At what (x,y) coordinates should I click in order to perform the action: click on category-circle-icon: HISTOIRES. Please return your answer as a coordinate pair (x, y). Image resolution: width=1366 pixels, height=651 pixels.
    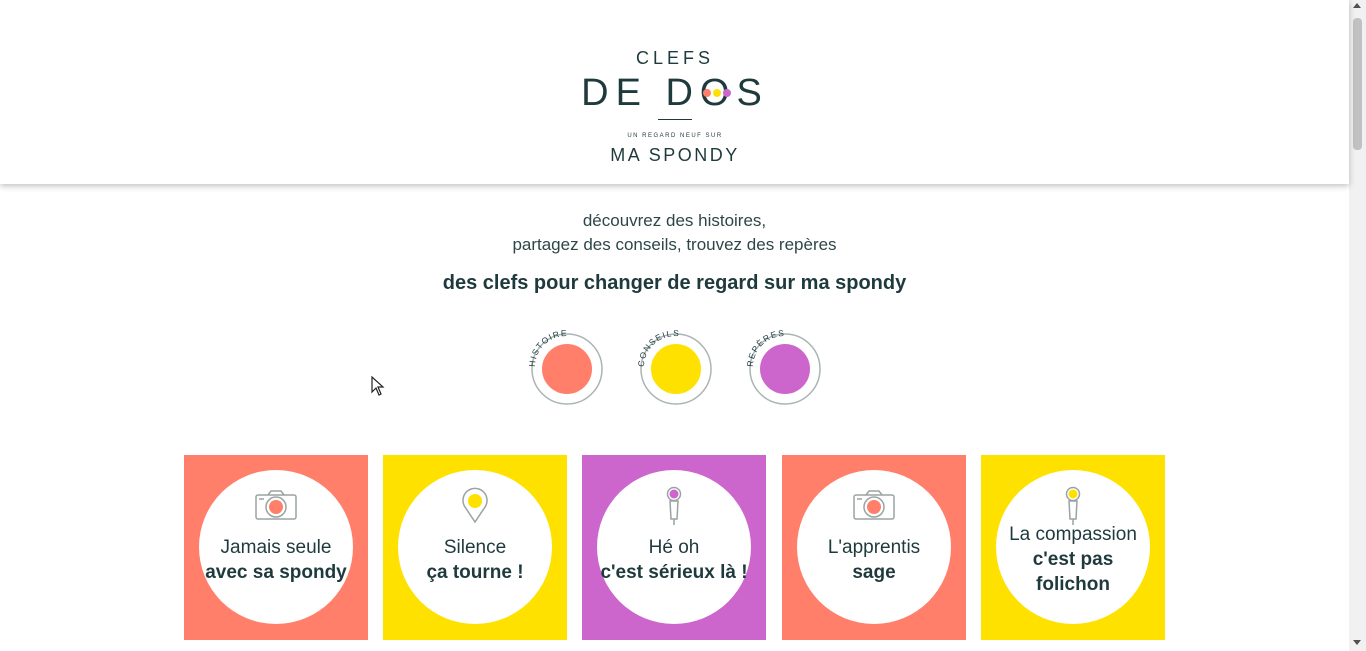
    Looking at the image, I should click on (564, 365).